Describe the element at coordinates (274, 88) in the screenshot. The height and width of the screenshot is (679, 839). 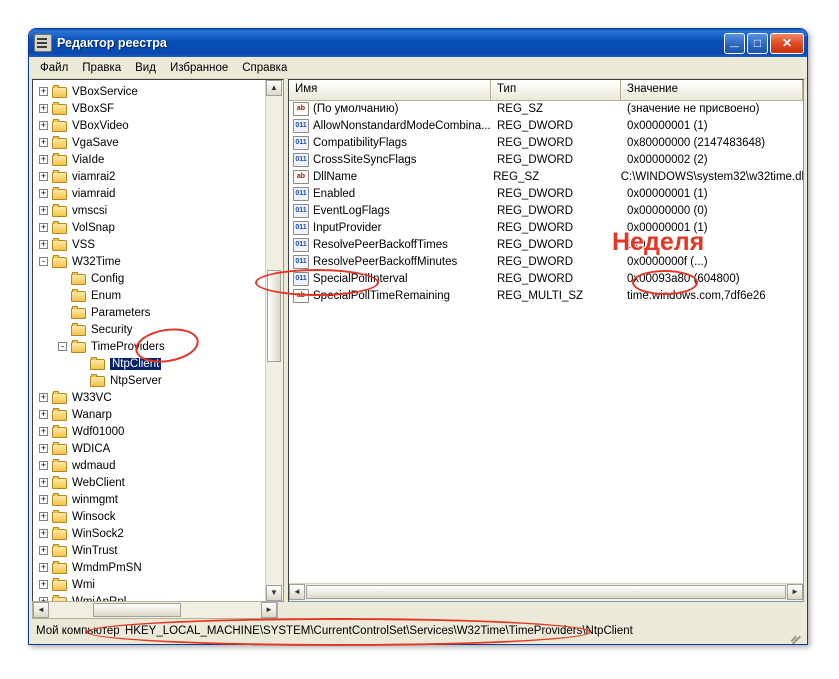
I see `tree-scroll-up-icon: ▲` at that location.